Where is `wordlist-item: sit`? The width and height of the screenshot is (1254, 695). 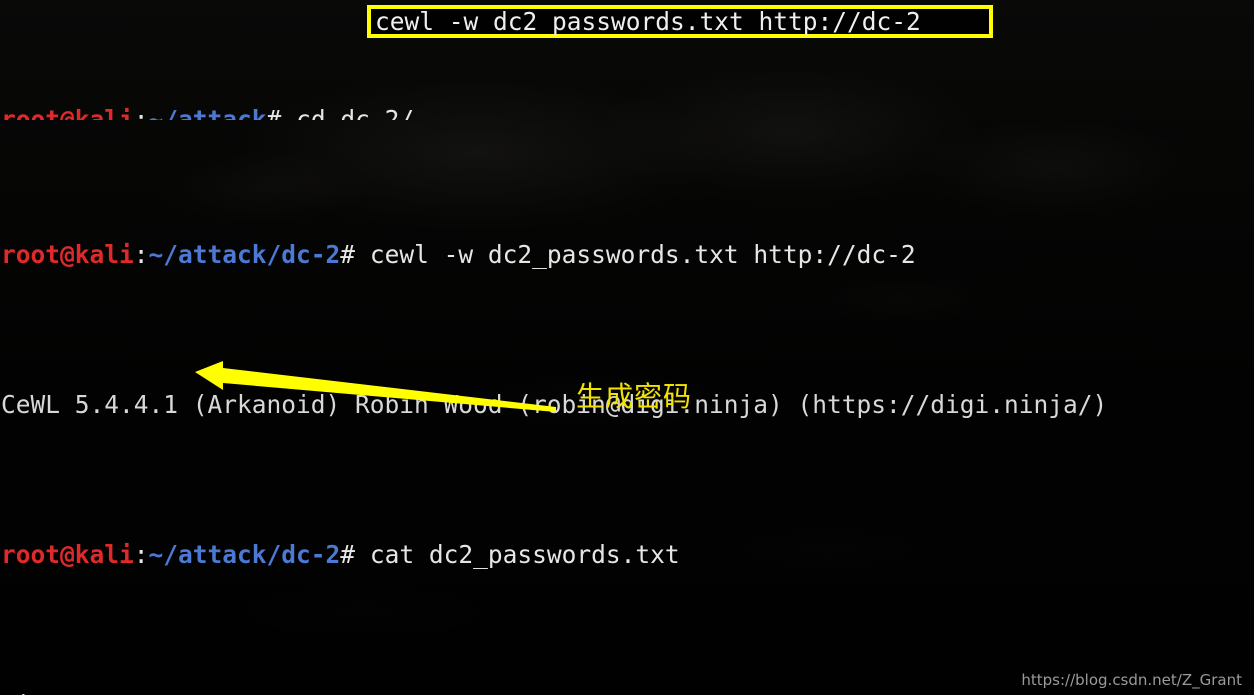
wordlist-item: sit is located at coordinates (627, 692).